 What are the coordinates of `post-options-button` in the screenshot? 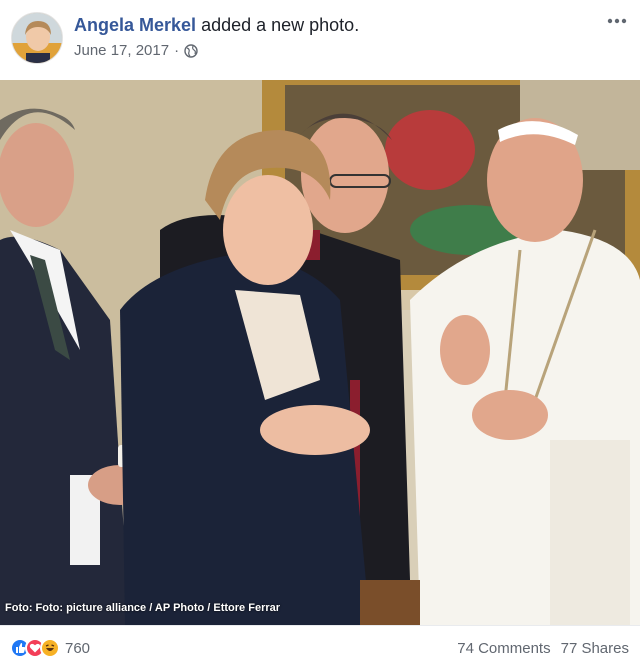 It's located at (617, 21).